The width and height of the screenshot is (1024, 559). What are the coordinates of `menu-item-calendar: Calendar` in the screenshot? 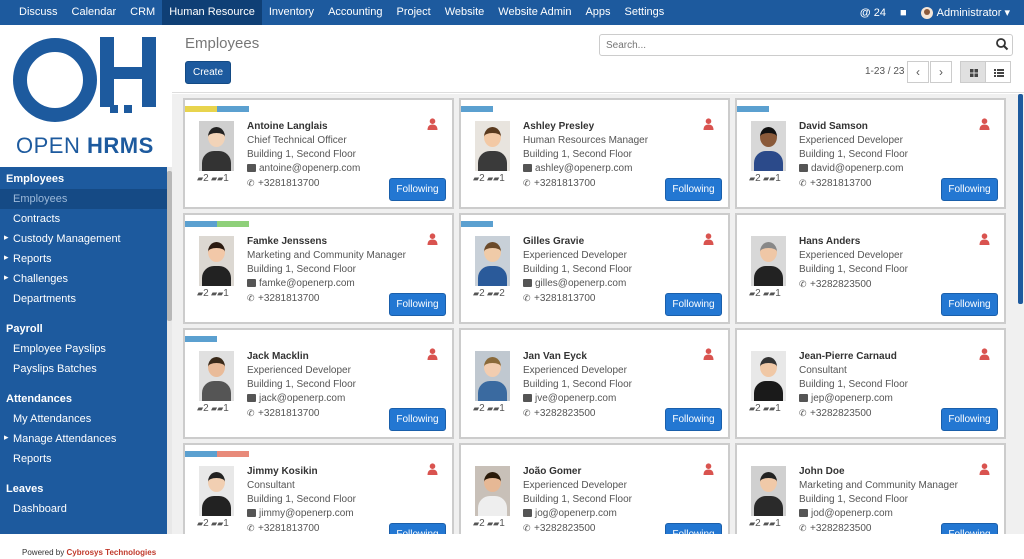 It's located at (94, 12).